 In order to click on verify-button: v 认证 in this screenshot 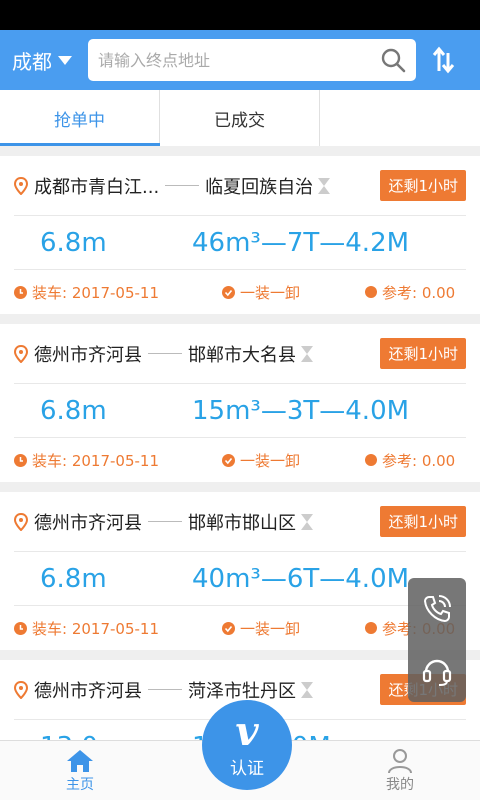, I will do `click(247, 745)`.